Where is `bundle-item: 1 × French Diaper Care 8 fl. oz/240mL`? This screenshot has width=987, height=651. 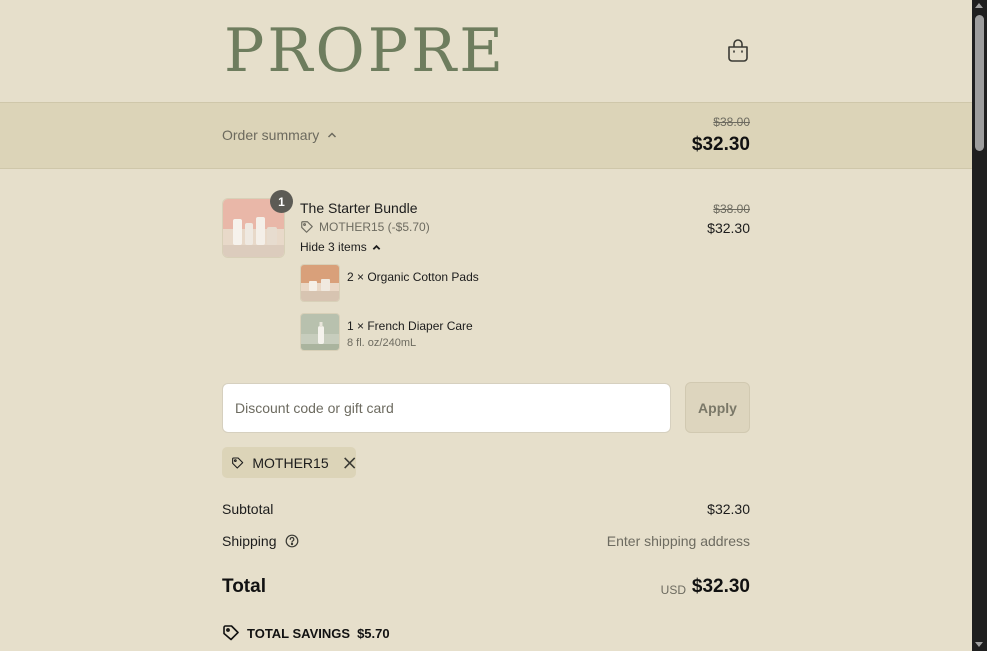 bundle-item: 1 × French Diaper Care 8 fl. oz/240mL is located at coordinates (386, 332).